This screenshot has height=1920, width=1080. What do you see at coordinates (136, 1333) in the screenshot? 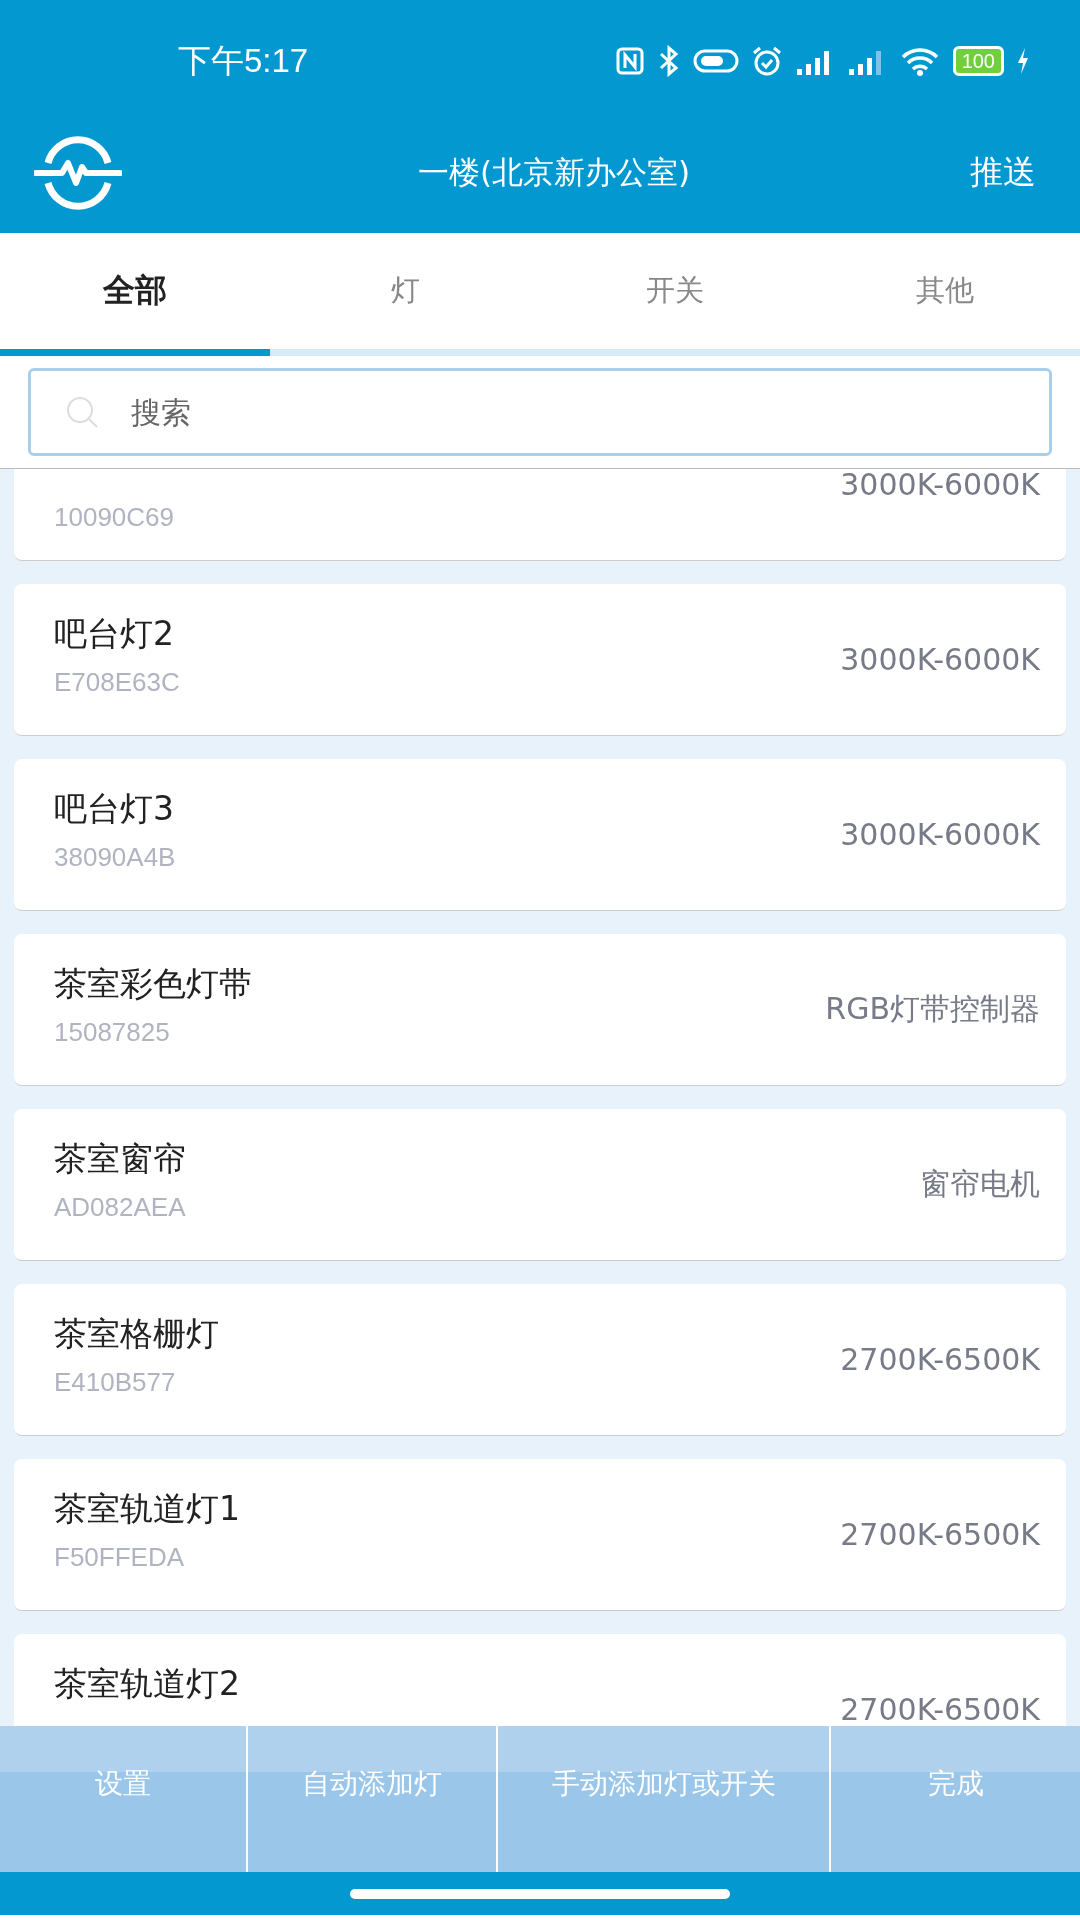
I see `device-name: 茶室格栅灯` at bounding box center [136, 1333].